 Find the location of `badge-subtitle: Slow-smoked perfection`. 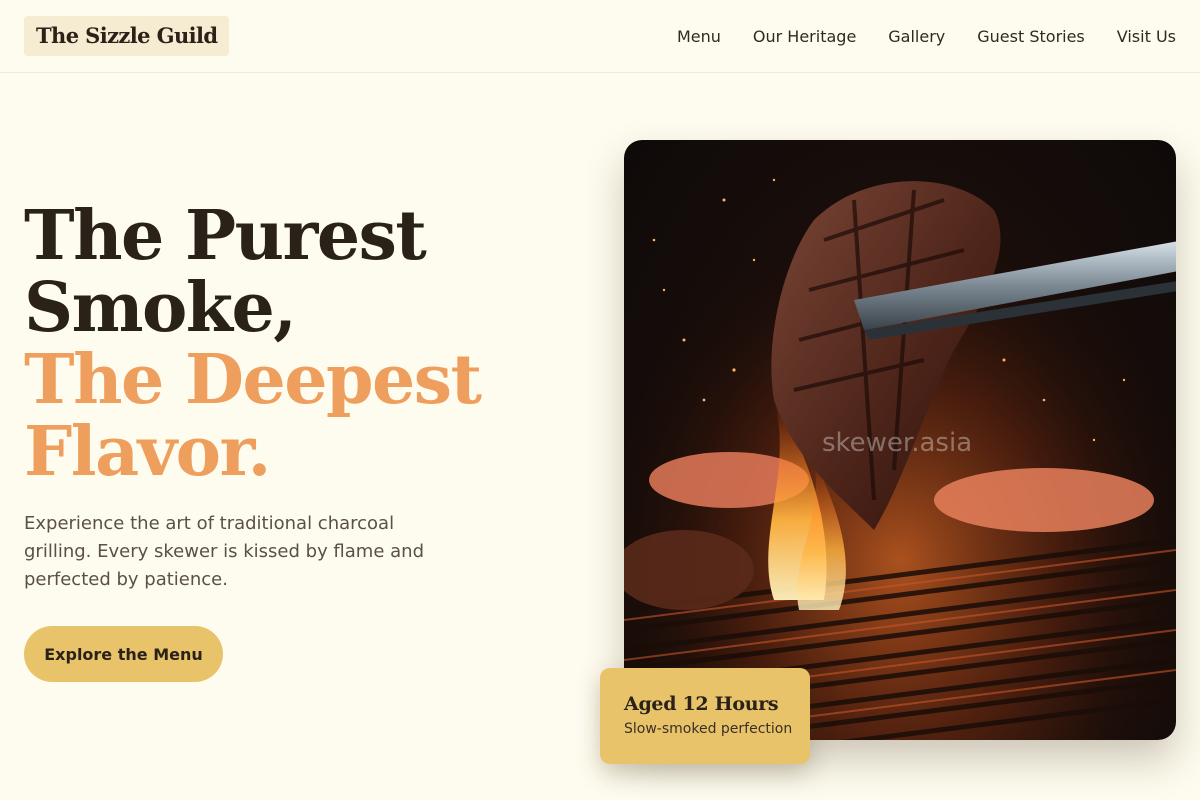

badge-subtitle: Slow-smoked perfection is located at coordinates (708, 729).